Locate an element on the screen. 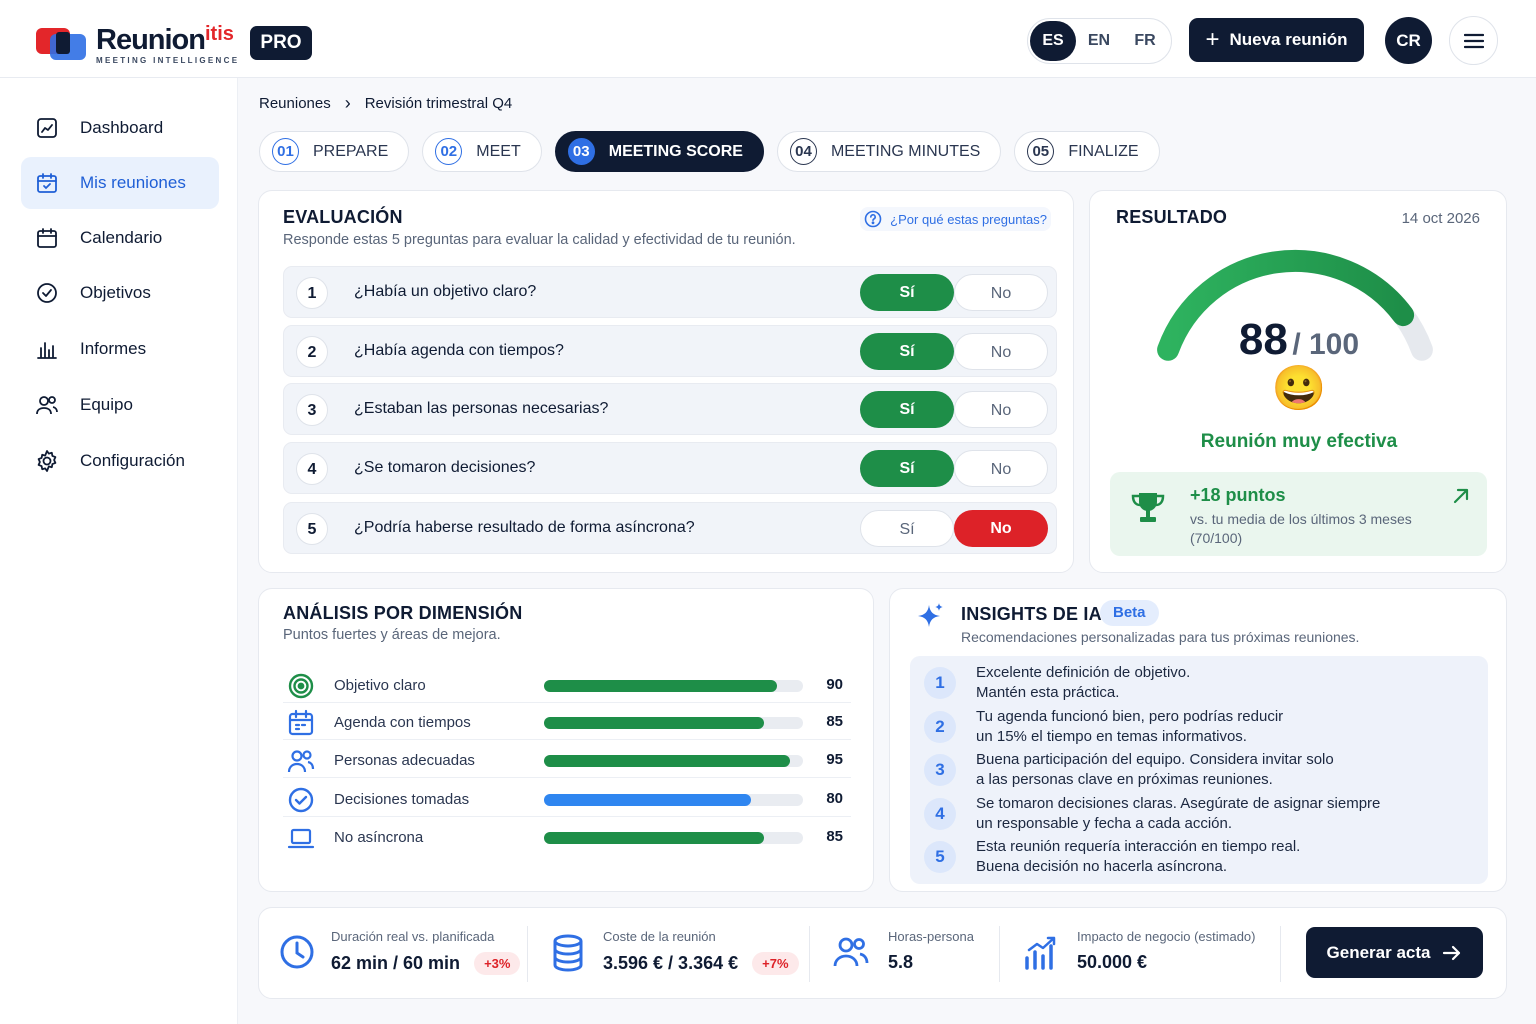  arrow-up-right-icon is located at coordinates (1461, 496).